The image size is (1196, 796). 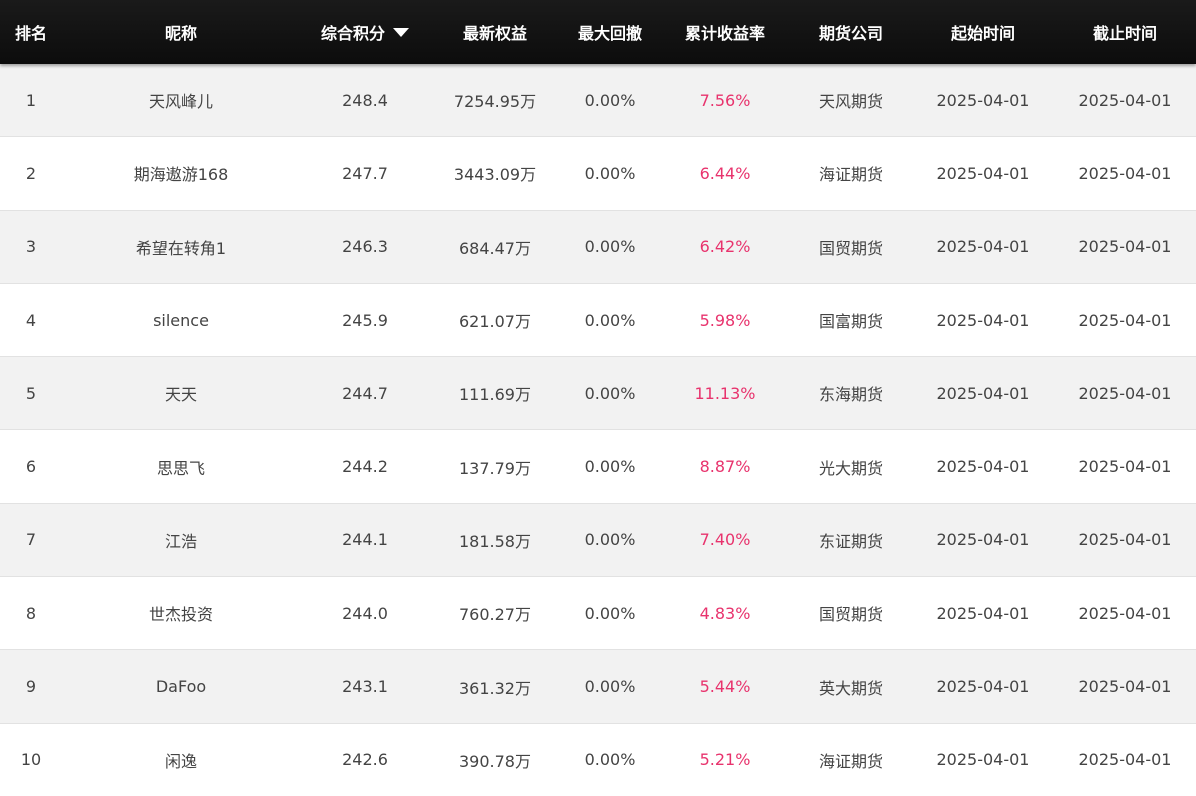 I want to click on cell-score: 245.9, so click(x=365, y=320).